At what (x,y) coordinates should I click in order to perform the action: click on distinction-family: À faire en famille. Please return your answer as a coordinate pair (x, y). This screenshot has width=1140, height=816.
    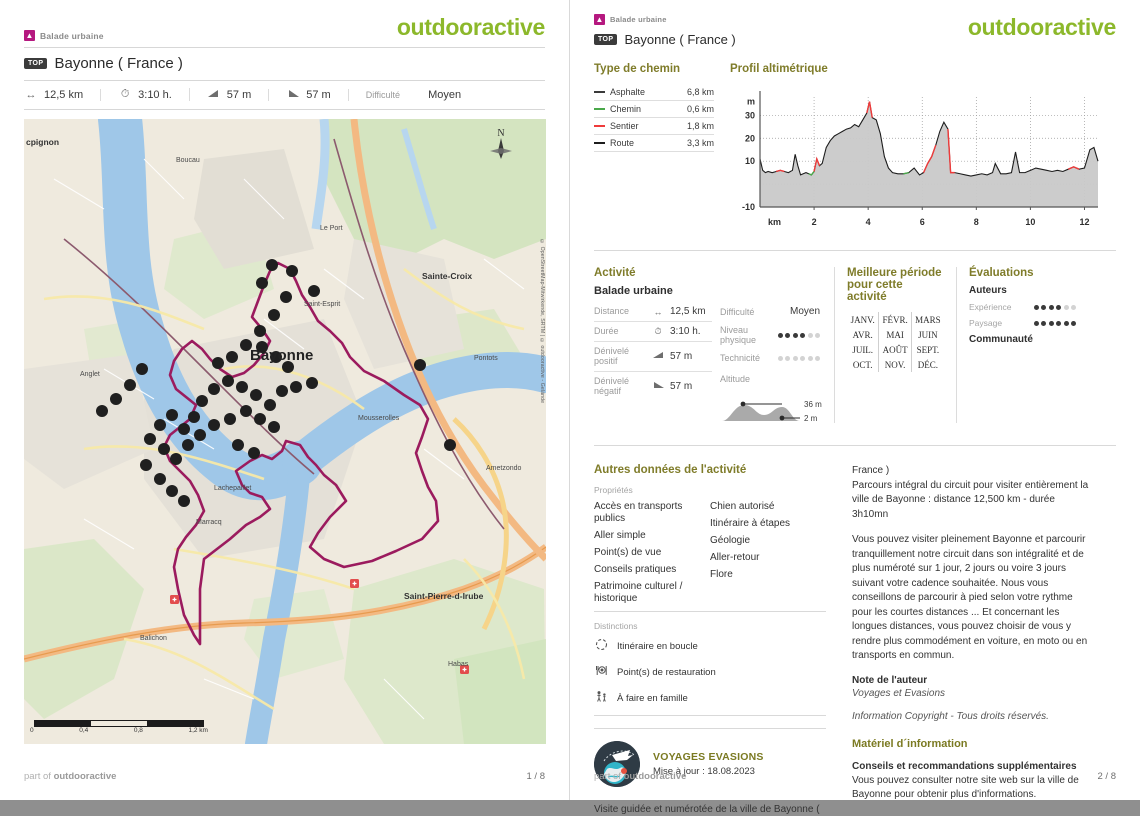
    Looking at the image, I should click on (710, 698).